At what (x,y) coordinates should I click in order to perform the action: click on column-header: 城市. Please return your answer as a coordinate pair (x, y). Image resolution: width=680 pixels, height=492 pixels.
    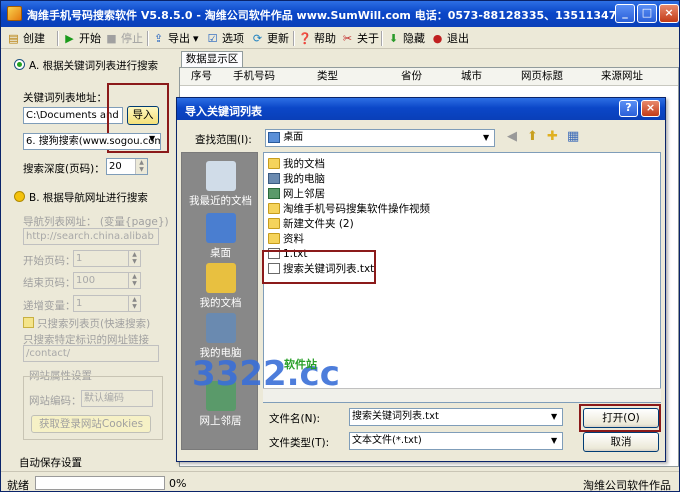
    Looking at the image, I should click on (471, 76).